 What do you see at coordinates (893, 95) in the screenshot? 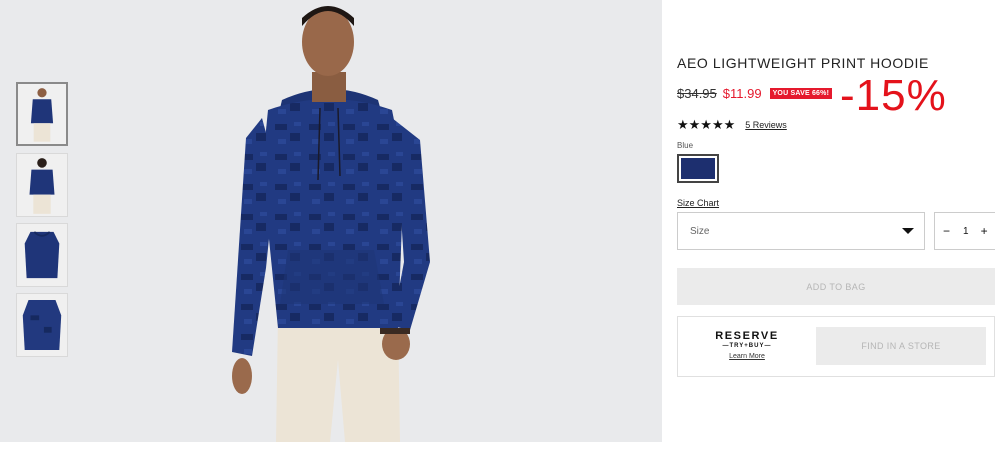
I see `discount-overlay: -15%` at bounding box center [893, 95].